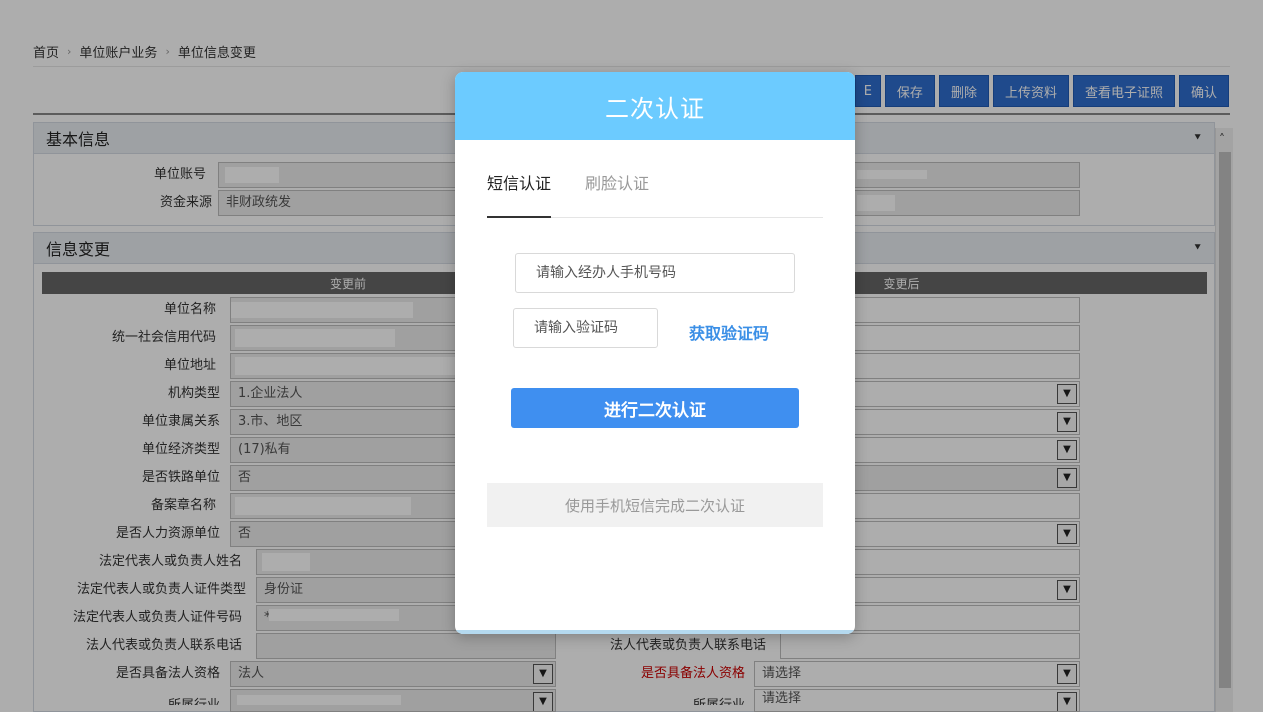 Image resolution: width=1263 pixels, height=712 pixels. What do you see at coordinates (655, 106) in the screenshot?
I see `modal-title: 二次认证` at bounding box center [655, 106].